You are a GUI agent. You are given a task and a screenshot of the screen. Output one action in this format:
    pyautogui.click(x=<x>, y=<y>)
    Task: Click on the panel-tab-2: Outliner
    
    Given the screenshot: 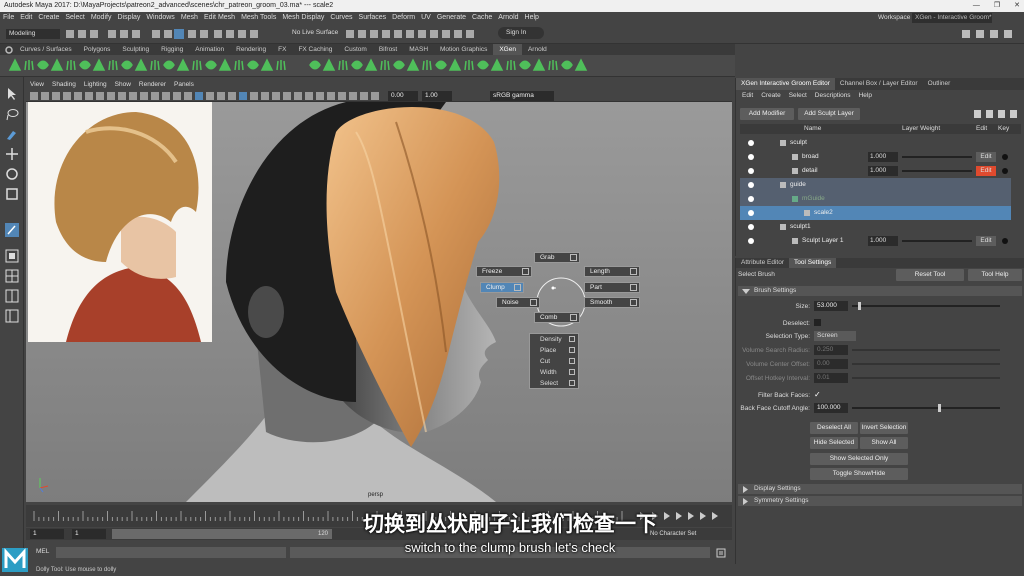 What is the action you would take?
    pyautogui.click(x=939, y=84)
    